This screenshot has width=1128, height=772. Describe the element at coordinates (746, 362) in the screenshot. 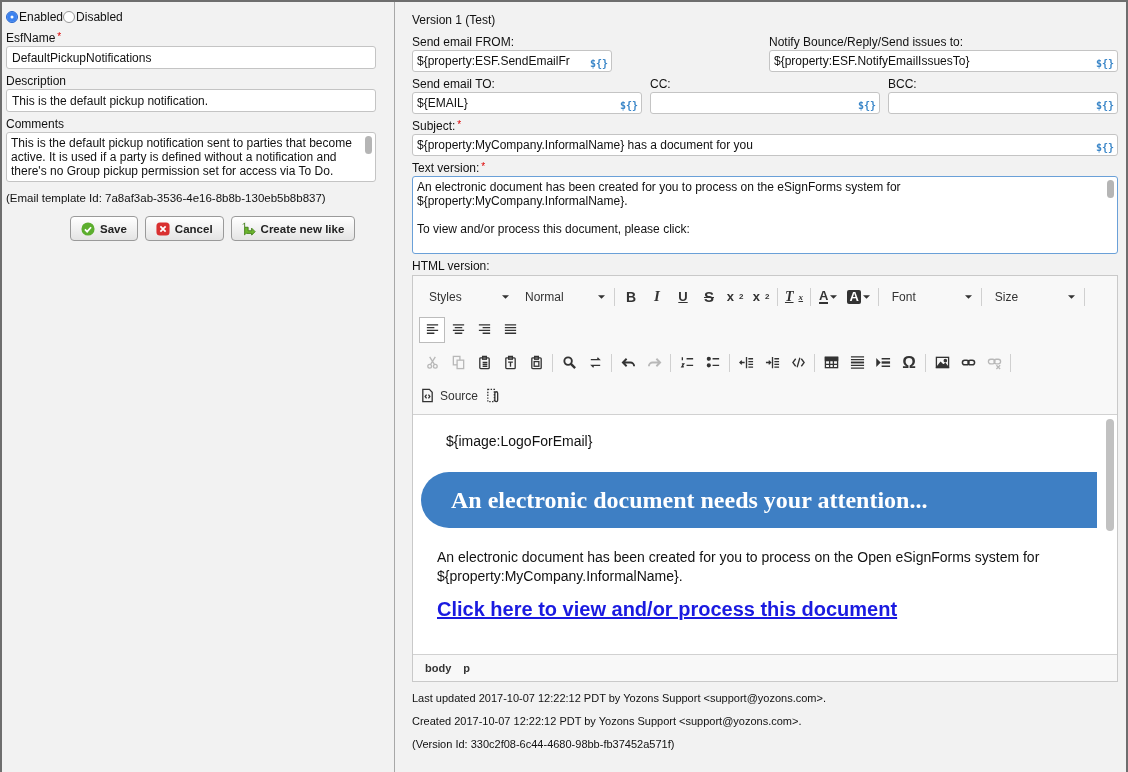

I see `outdent-icon` at that location.